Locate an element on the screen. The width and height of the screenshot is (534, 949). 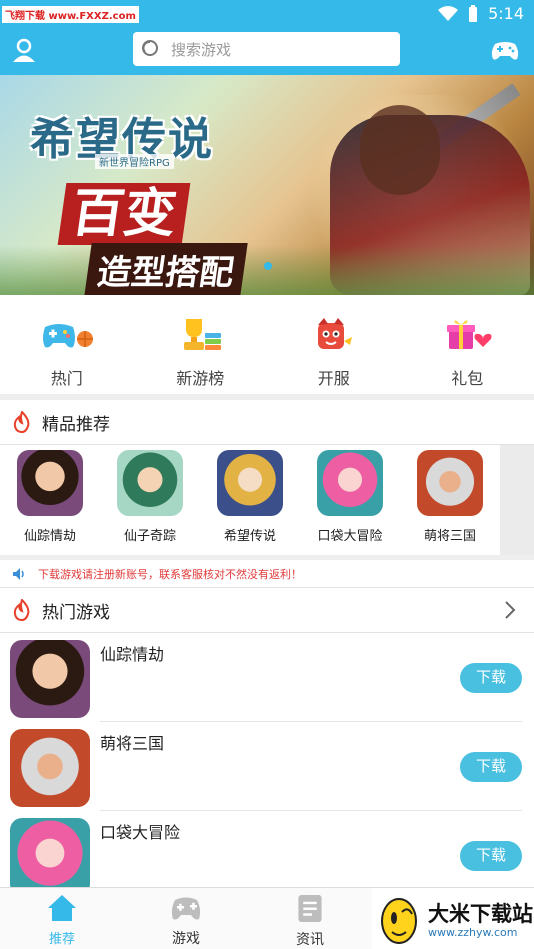
featured-scroll-area is located at coordinates (517, 500).